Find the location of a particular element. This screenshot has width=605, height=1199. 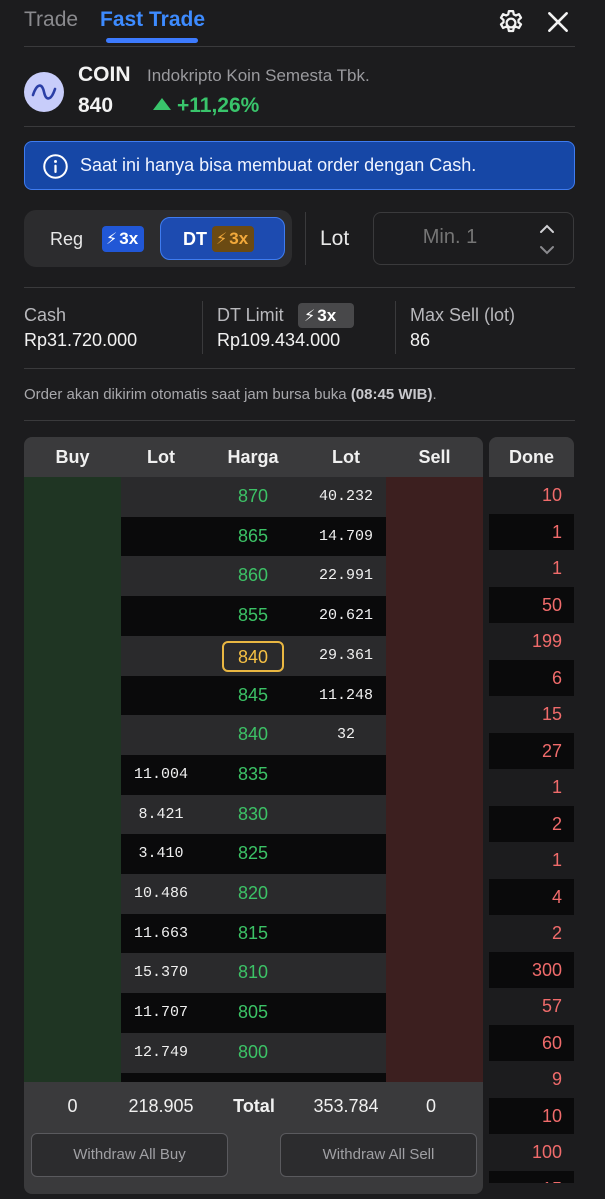

order-book-row: 10.486 820 is located at coordinates (253, 894).